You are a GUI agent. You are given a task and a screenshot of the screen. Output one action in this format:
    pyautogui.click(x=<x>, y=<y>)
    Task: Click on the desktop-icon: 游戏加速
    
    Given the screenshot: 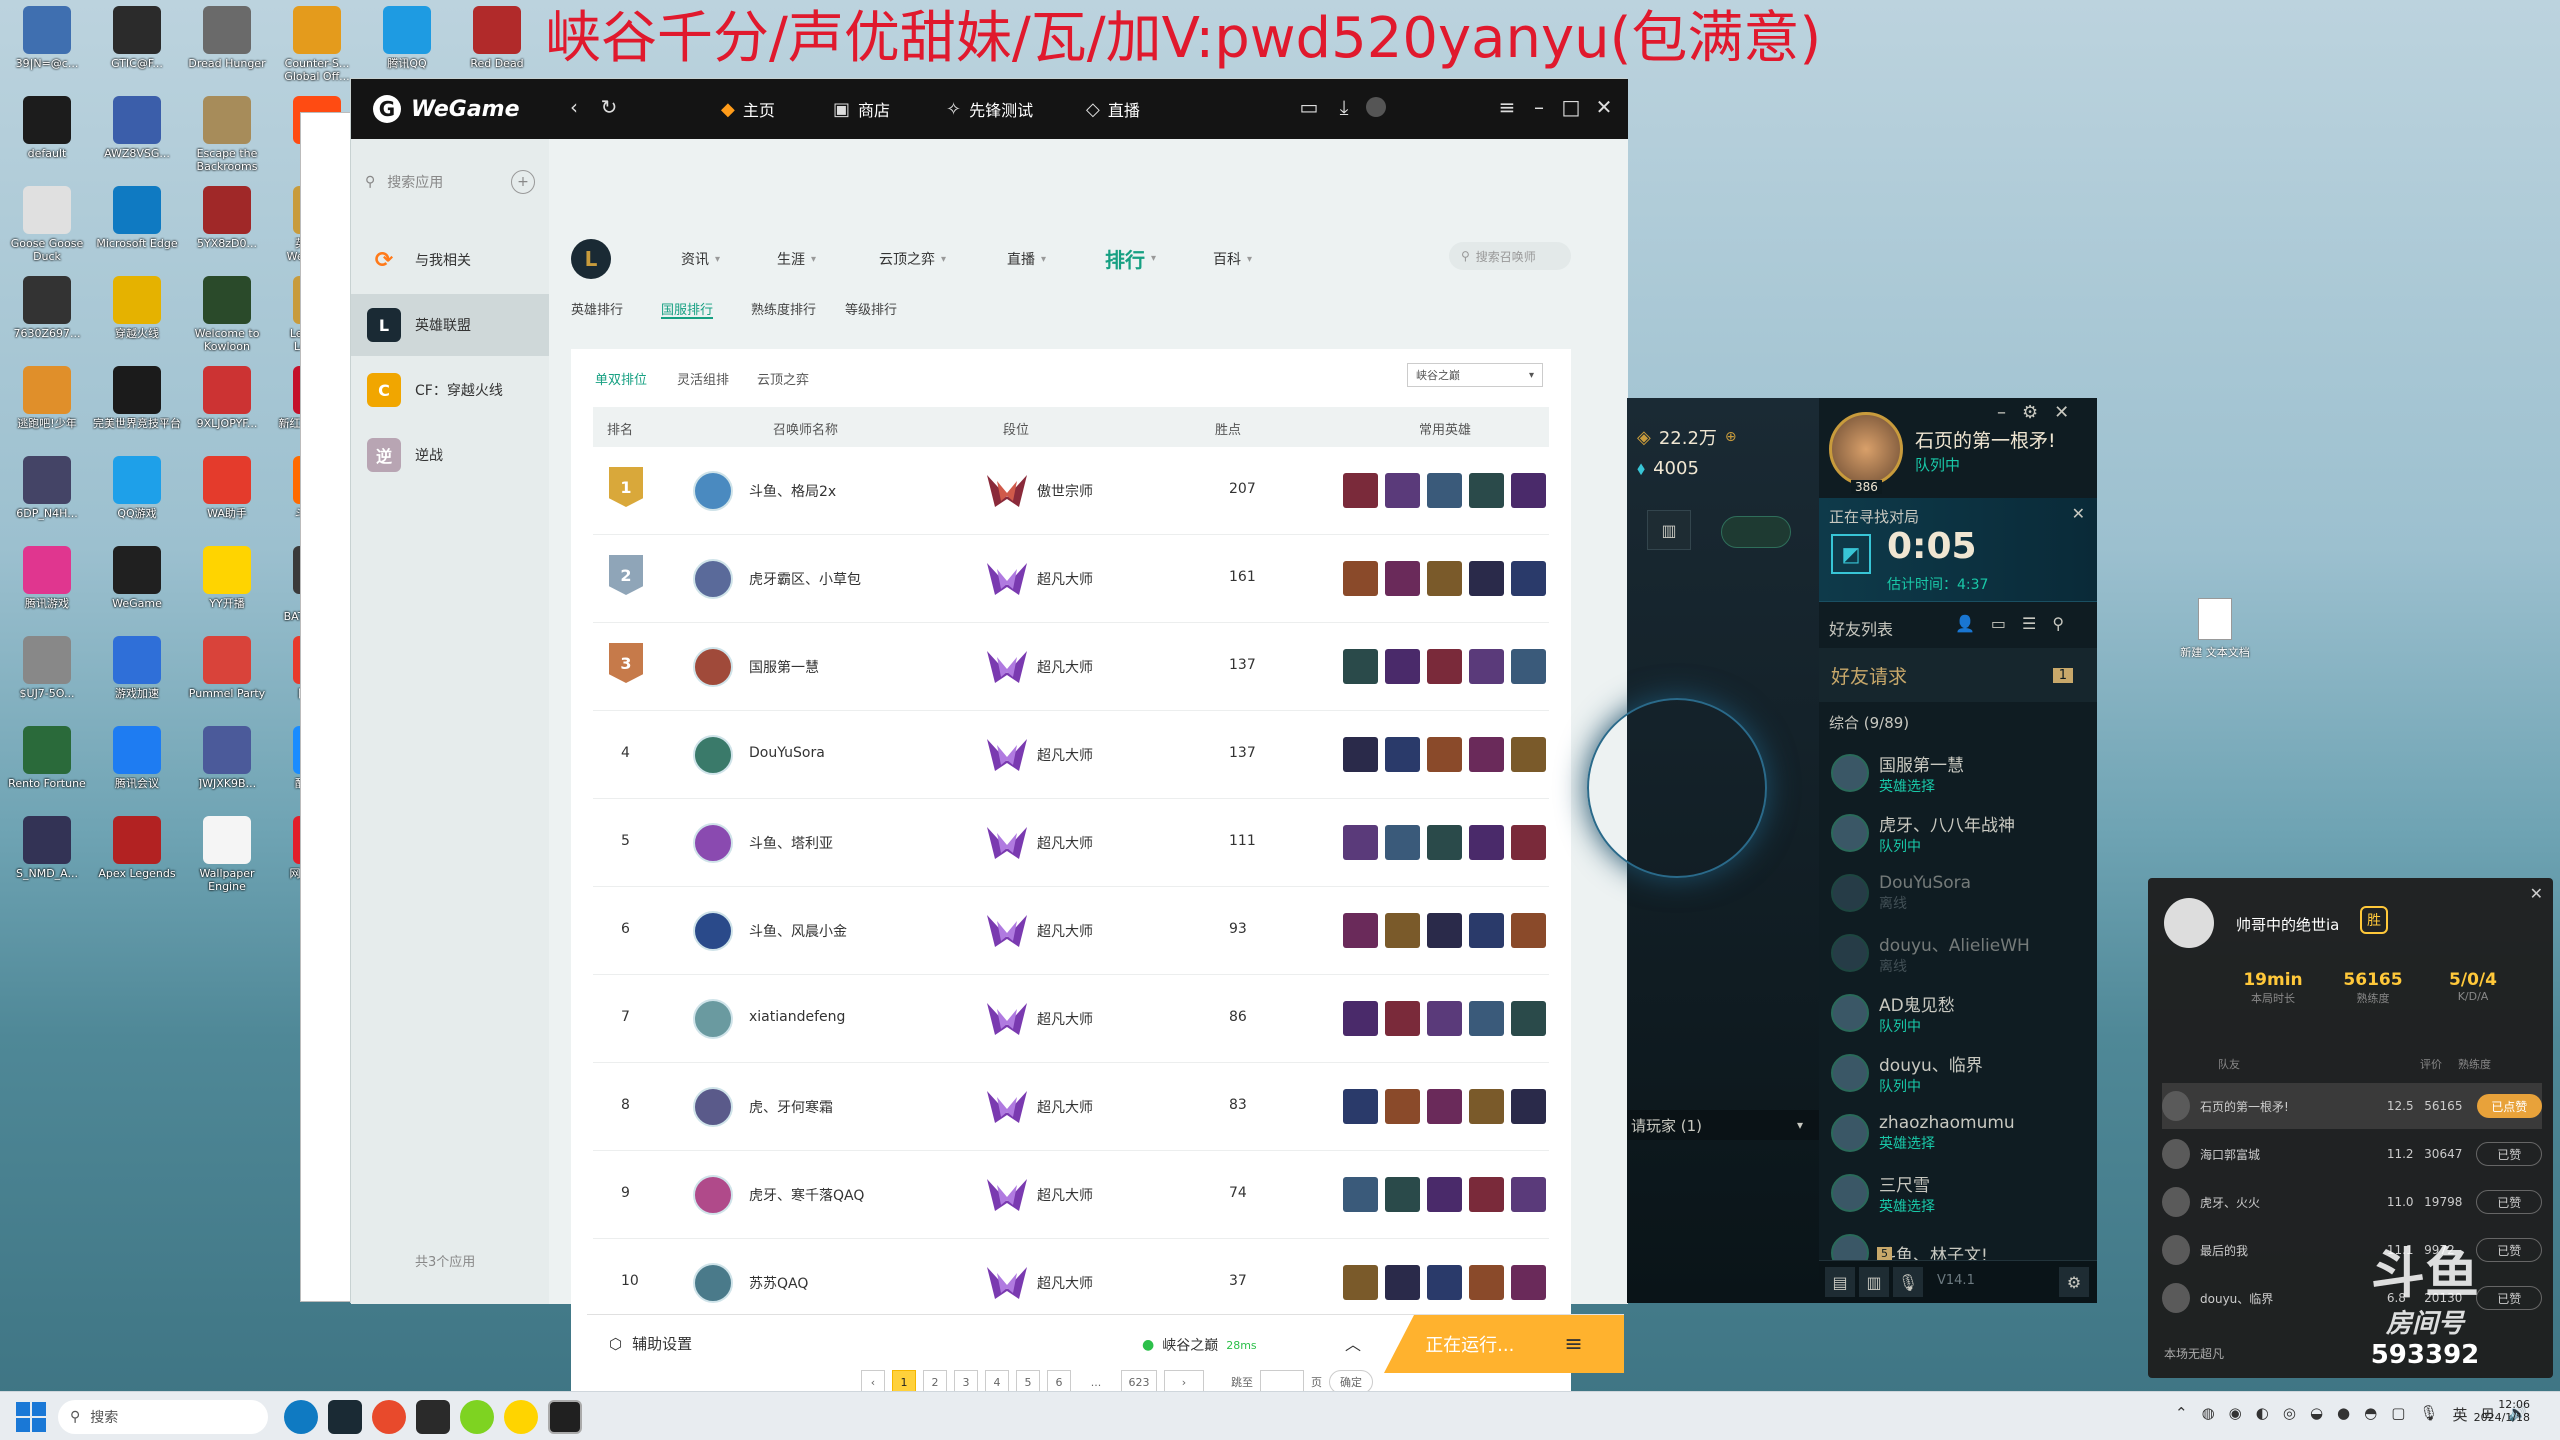 What is the action you would take?
    pyautogui.click(x=137, y=679)
    